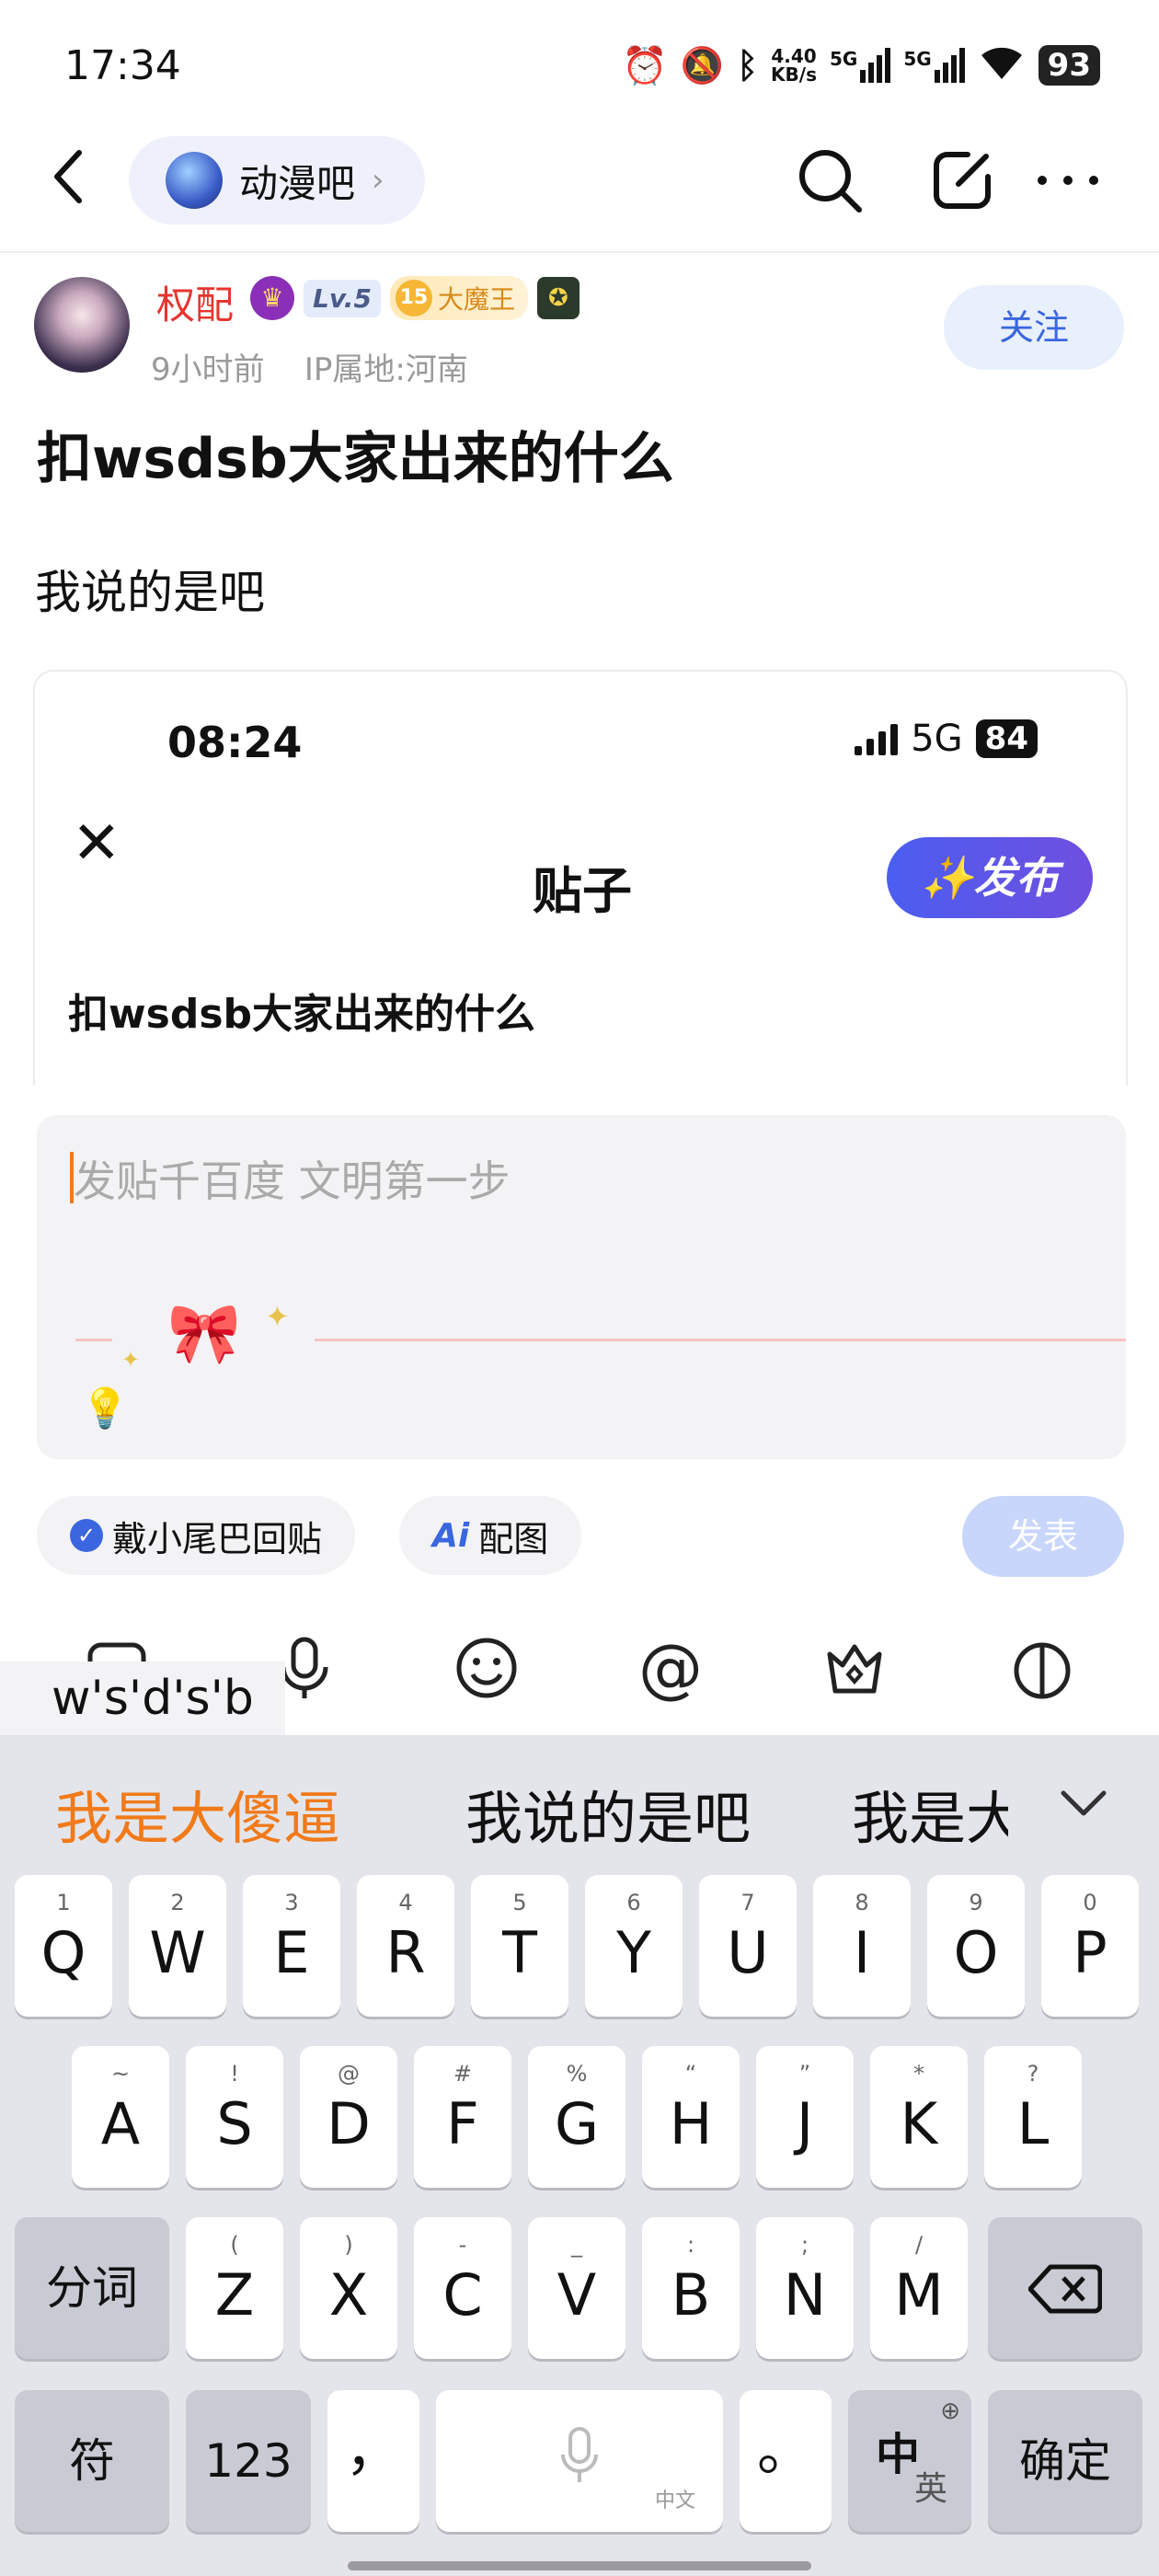 Image resolution: width=1159 pixels, height=2576 pixels. I want to click on home-indicator, so click(579, 2565).